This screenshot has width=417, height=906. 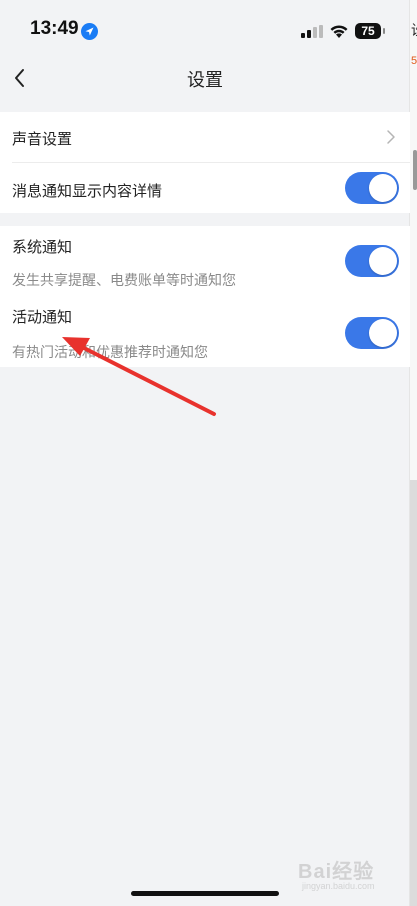 What do you see at coordinates (413, 453) in the screenshot?
I see `background-window-edge: 设 5` at bounding box center [413, 453].